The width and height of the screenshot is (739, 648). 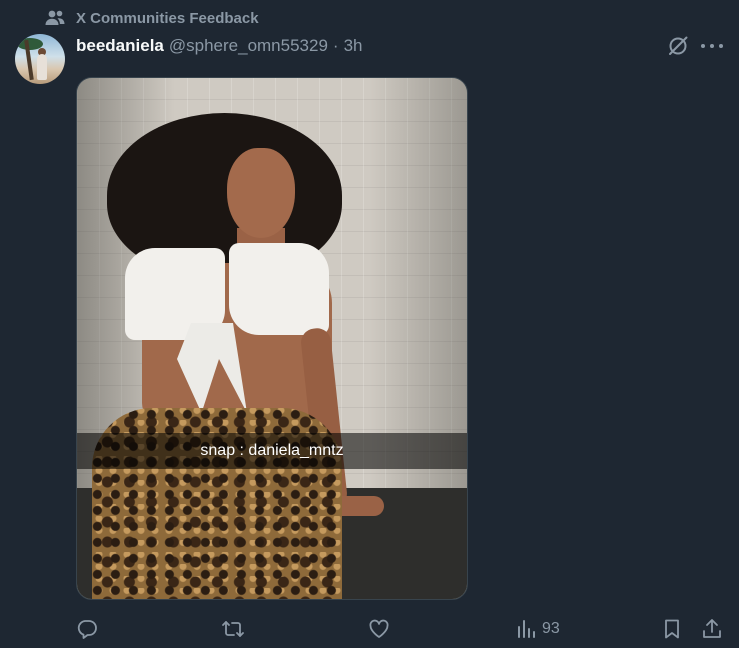 I want to click on user-handle: @sphere_omn55329, so click(x=248, y=46).